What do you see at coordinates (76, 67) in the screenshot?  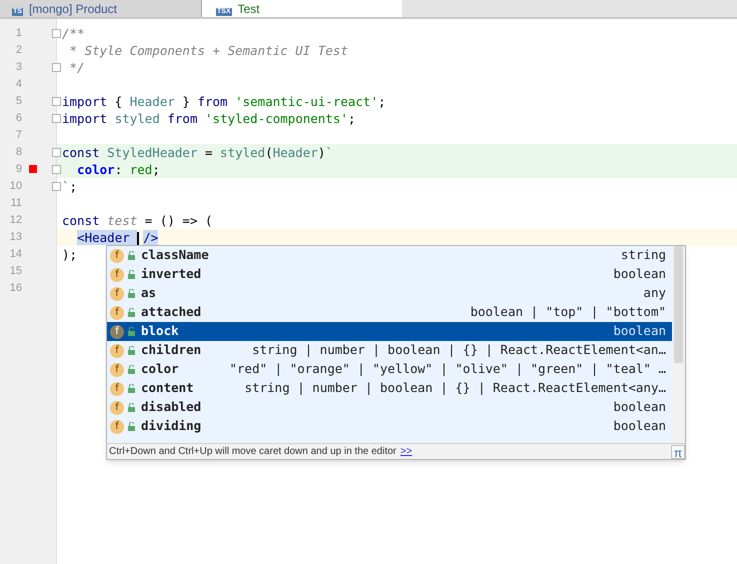 I see `code-line: */` at bounding box center [76, 67].